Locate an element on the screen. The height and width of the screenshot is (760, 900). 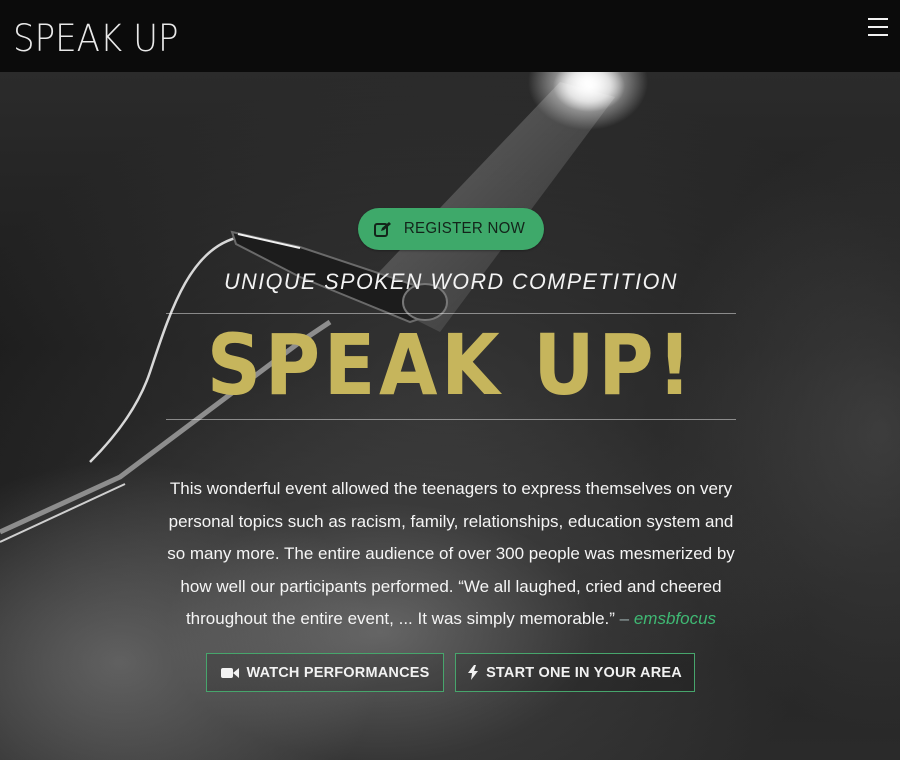
attribution-link: emsbfocus is located at coordinates (675, 618).